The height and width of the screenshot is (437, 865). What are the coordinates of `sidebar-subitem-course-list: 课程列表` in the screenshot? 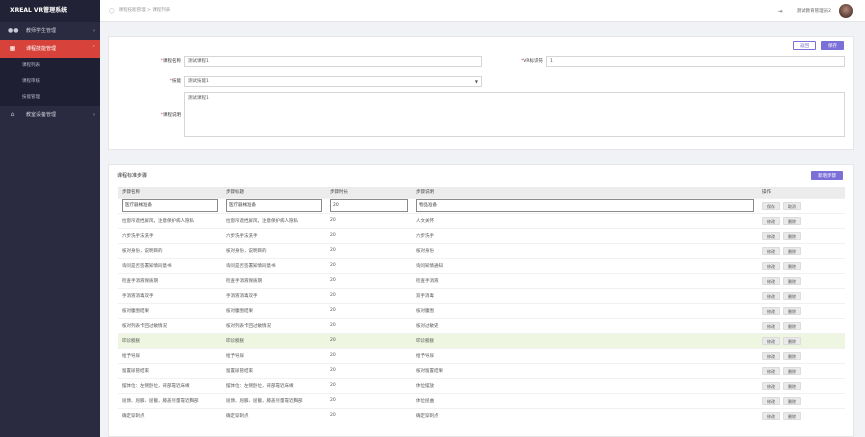 It's located at (50, 66).